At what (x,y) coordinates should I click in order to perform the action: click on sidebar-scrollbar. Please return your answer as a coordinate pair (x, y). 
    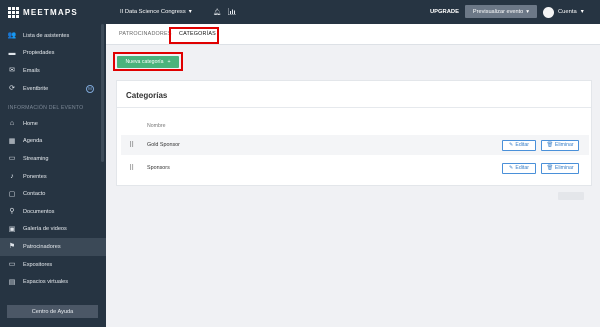
    Looking at the image, I should click on (102, 93).